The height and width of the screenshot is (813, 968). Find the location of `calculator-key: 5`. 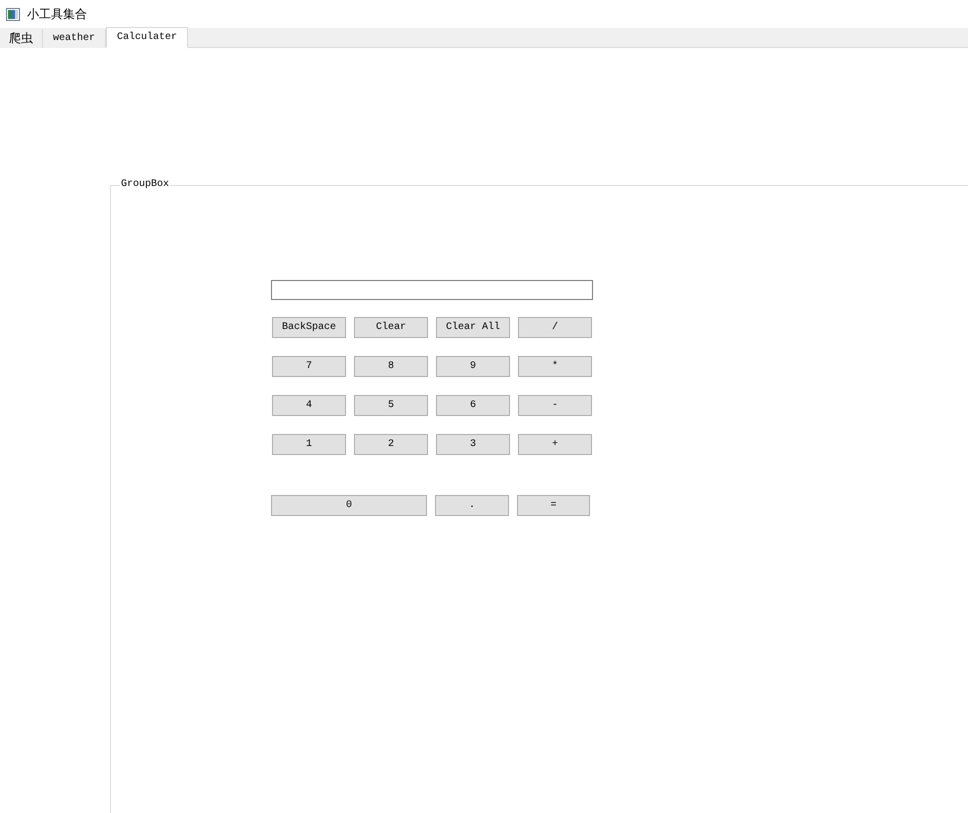

calculator-key: 5 is located at coordinates (391, 405).